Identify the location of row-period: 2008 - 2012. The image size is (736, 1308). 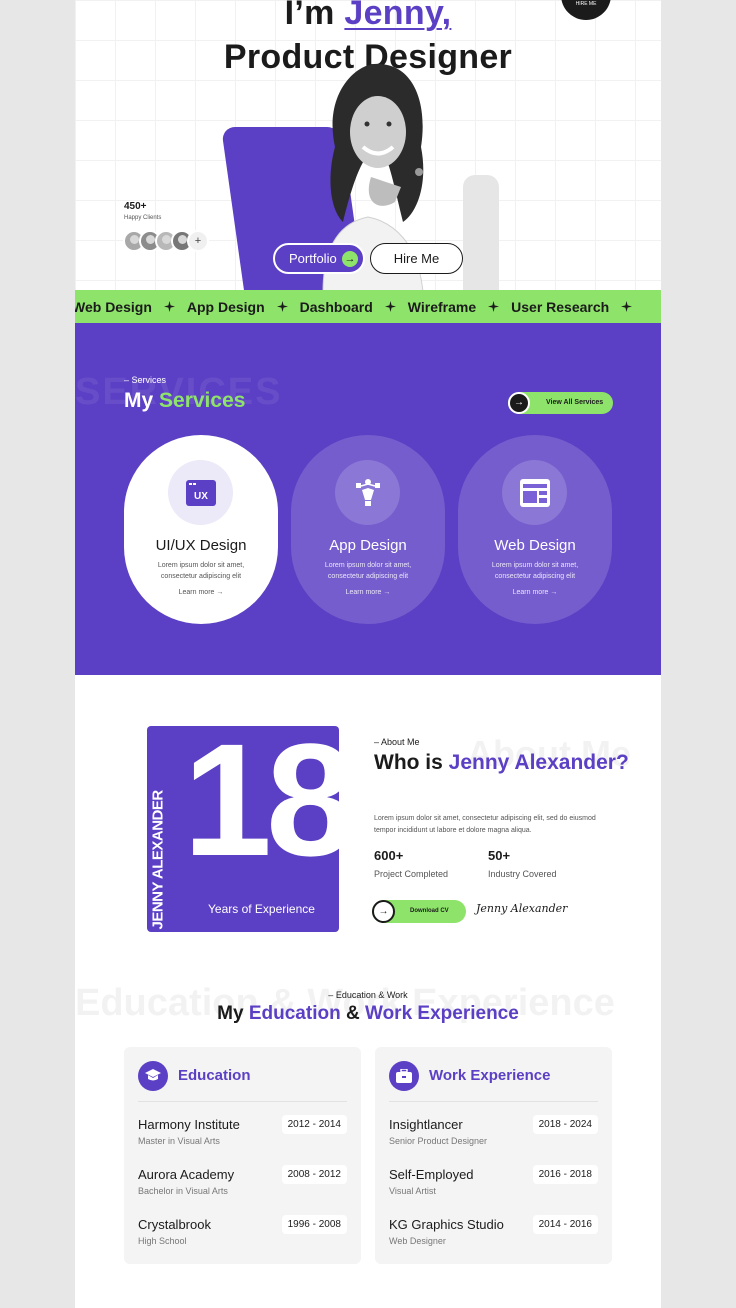
(314, 1174).